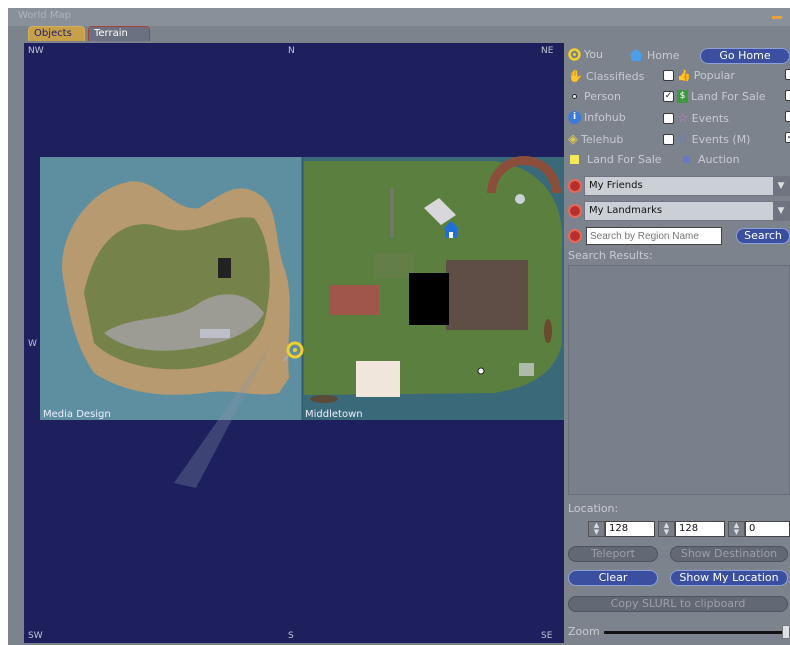 This screenshot has width=790, height=645. I want to click on legend-infohub: i Infohub, so click(597, 117).